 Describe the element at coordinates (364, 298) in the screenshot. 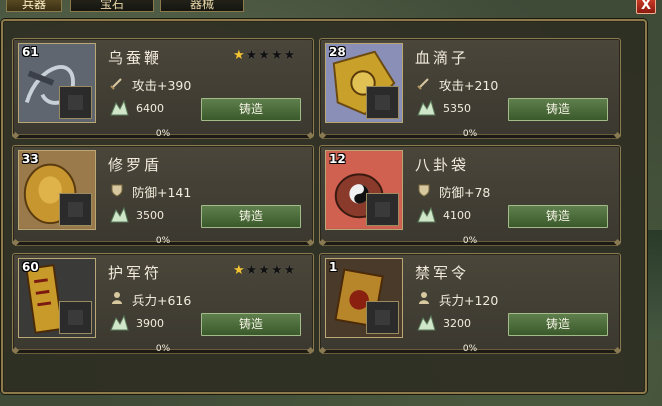

I see `item-thumbnail: 1` at that location.